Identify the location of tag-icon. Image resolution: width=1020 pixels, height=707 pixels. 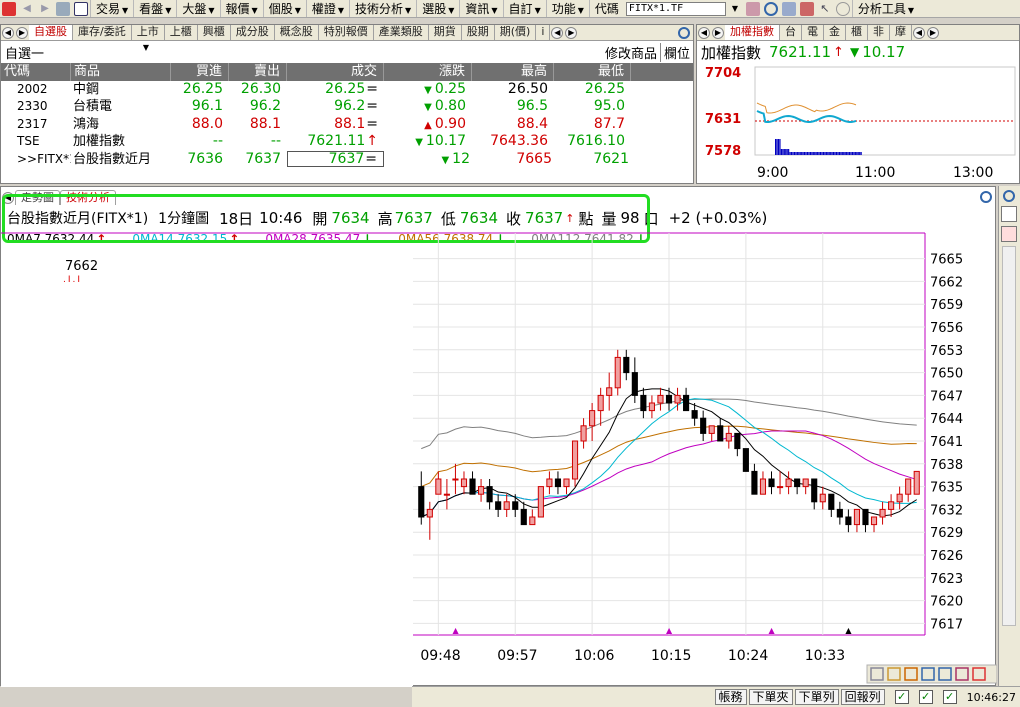
(806, 8).